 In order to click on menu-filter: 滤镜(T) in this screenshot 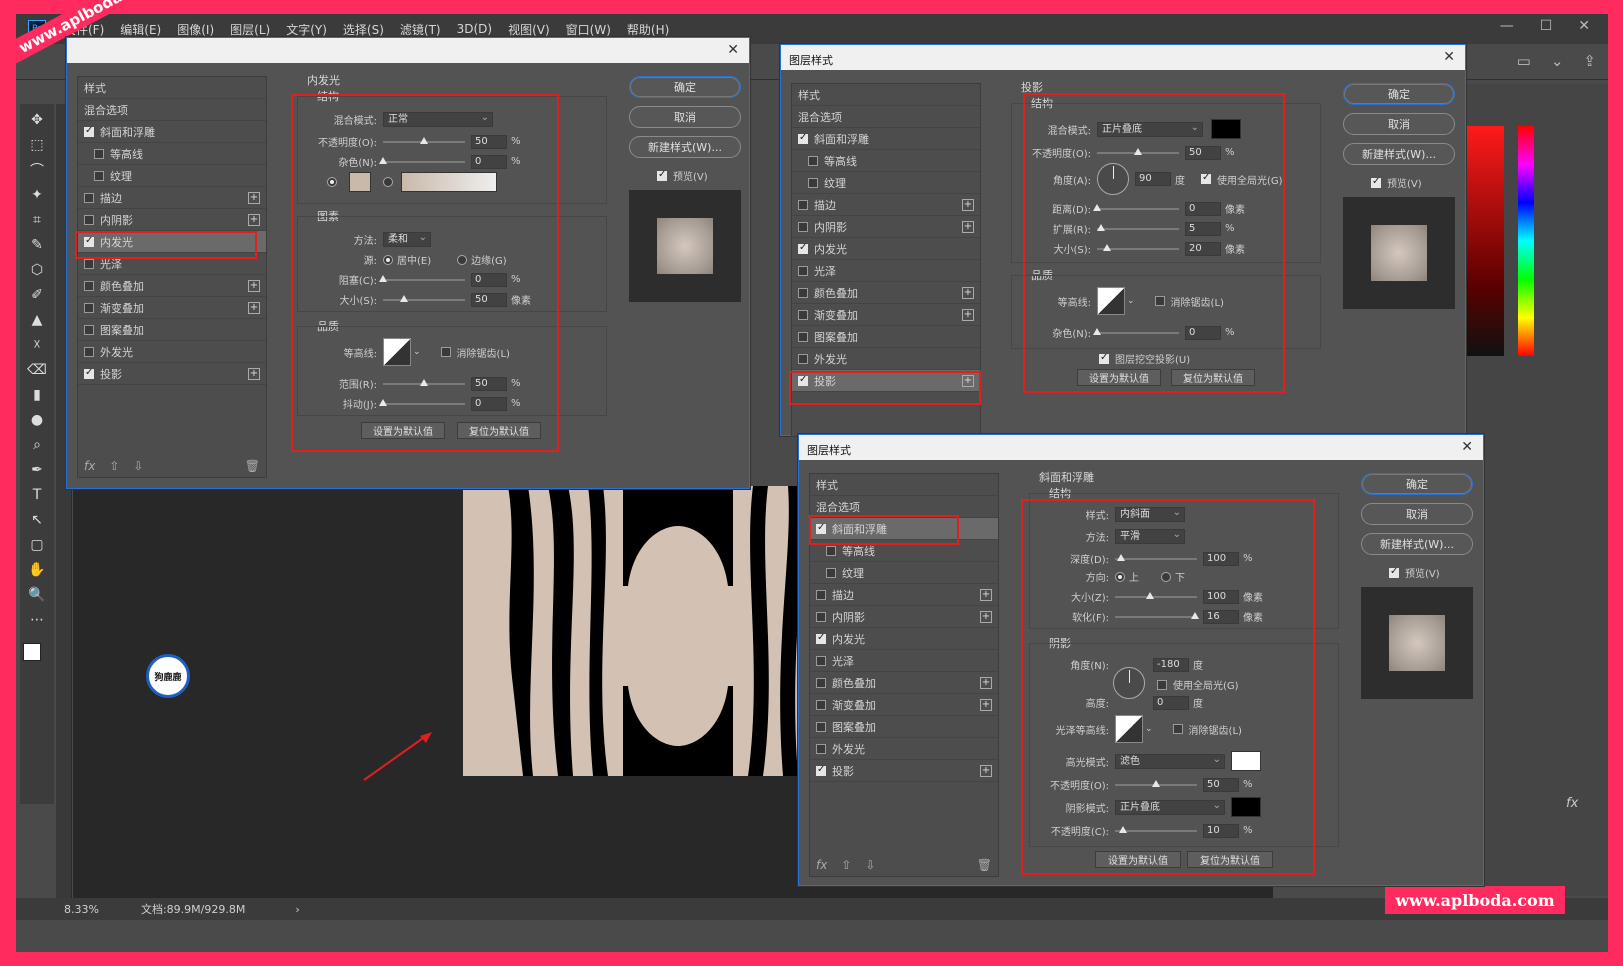, I will do `click(420, 29)`.